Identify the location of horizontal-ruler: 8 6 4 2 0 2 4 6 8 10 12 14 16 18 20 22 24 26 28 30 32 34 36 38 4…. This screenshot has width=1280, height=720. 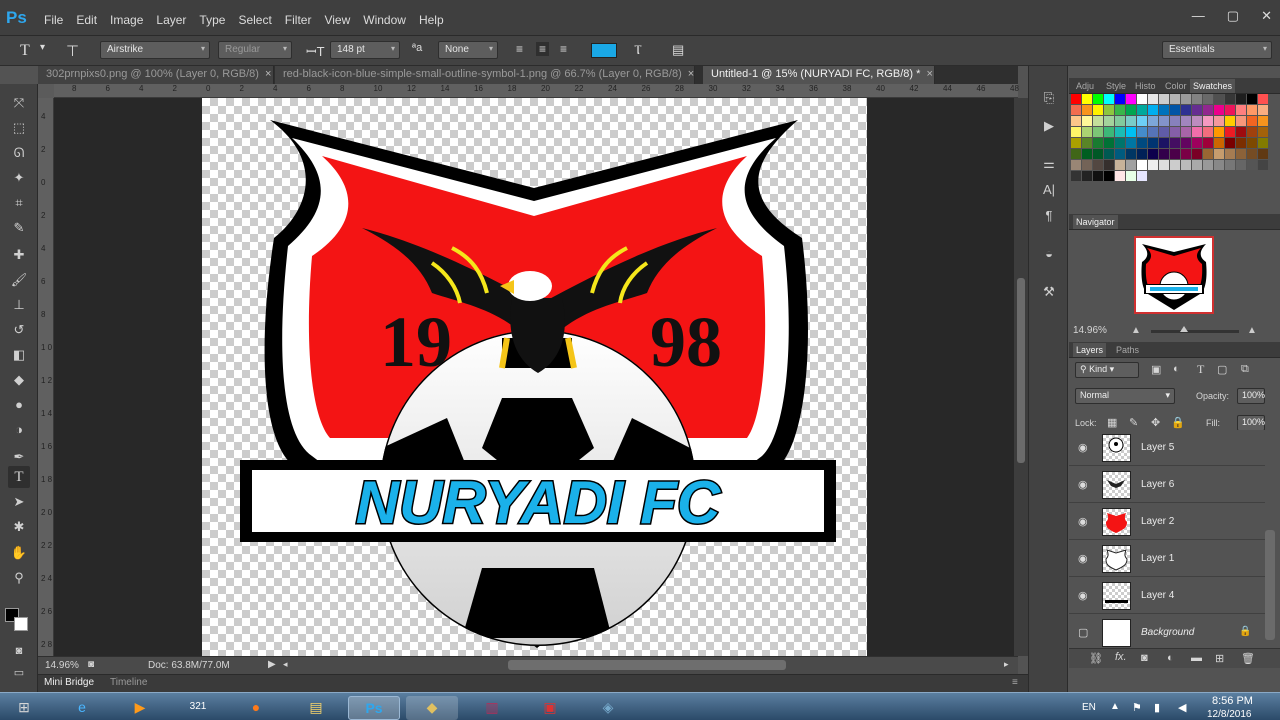
(536, 91).